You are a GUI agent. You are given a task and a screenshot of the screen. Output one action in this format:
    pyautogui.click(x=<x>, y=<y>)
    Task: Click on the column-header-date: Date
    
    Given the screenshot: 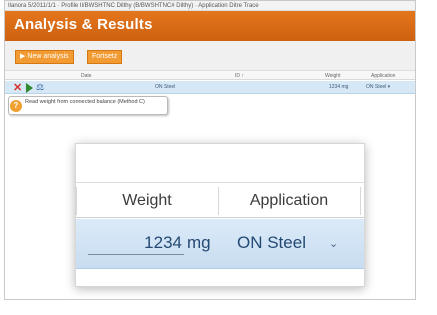 What is the action you would take?
    pyautogui.click(x=86, y=76)
    